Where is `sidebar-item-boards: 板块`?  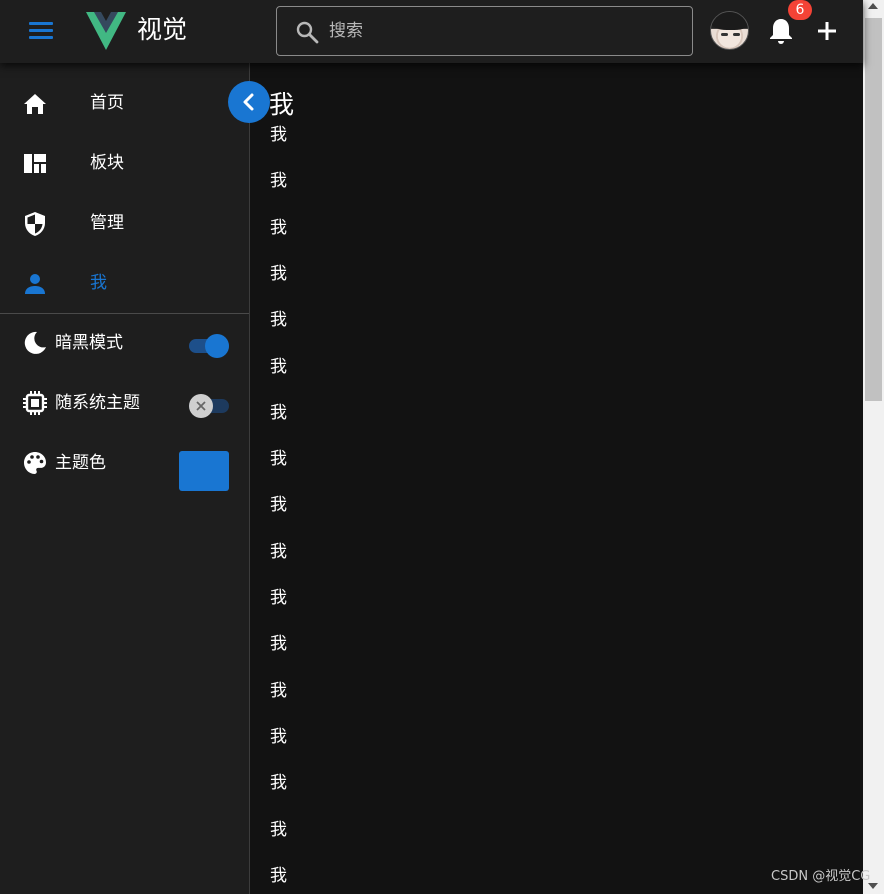
sidebar-item-boards: 板块 is located at coordinates (124, 163).